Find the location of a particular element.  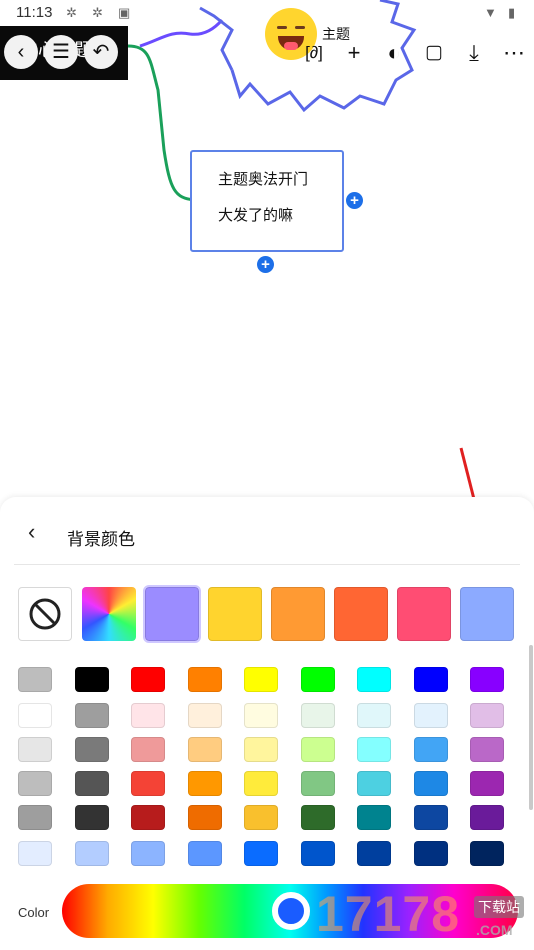

color-label: Color is located at coordinates (34, 912).